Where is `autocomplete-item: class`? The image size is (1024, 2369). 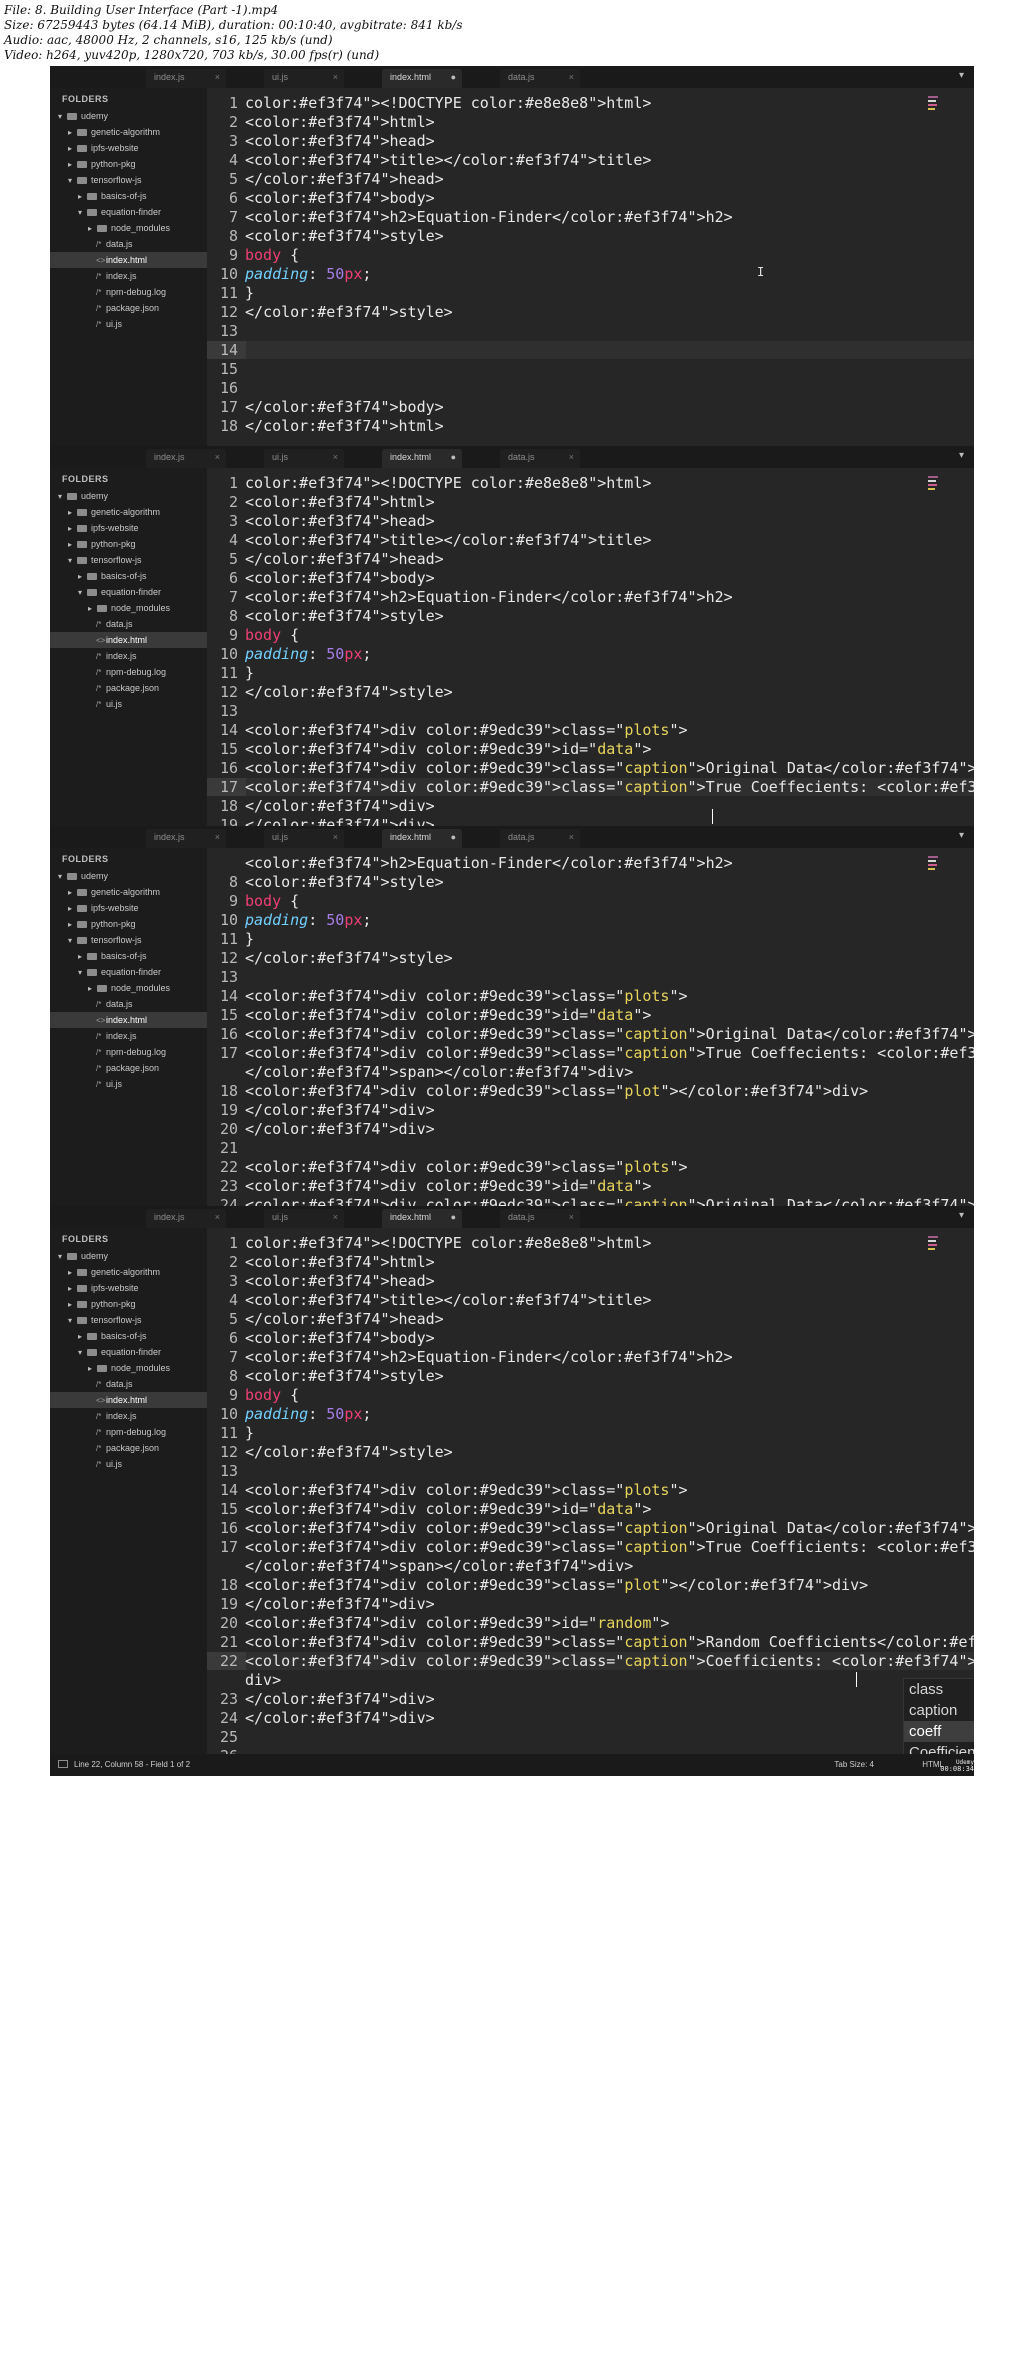
autocomplete-item: class is located at coordinates (939, 1689).